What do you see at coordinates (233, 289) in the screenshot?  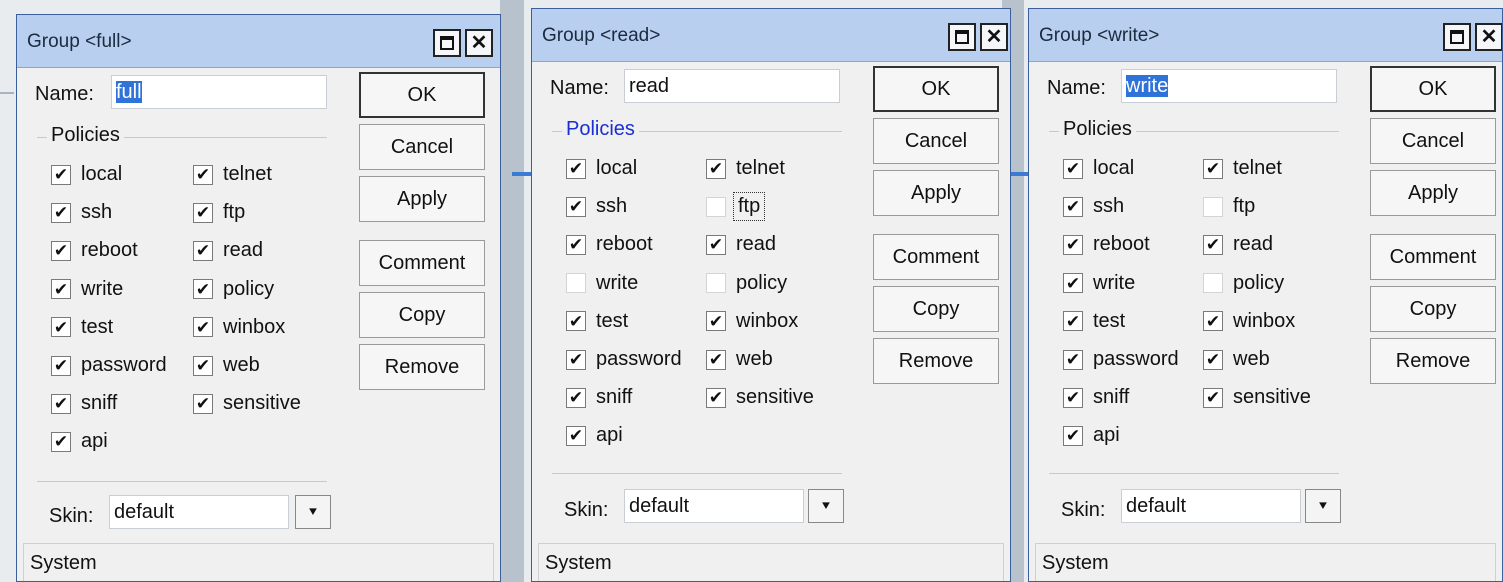 I see `policy-checkbox-policy: ✔ policy` at bounding box center [233, 289].